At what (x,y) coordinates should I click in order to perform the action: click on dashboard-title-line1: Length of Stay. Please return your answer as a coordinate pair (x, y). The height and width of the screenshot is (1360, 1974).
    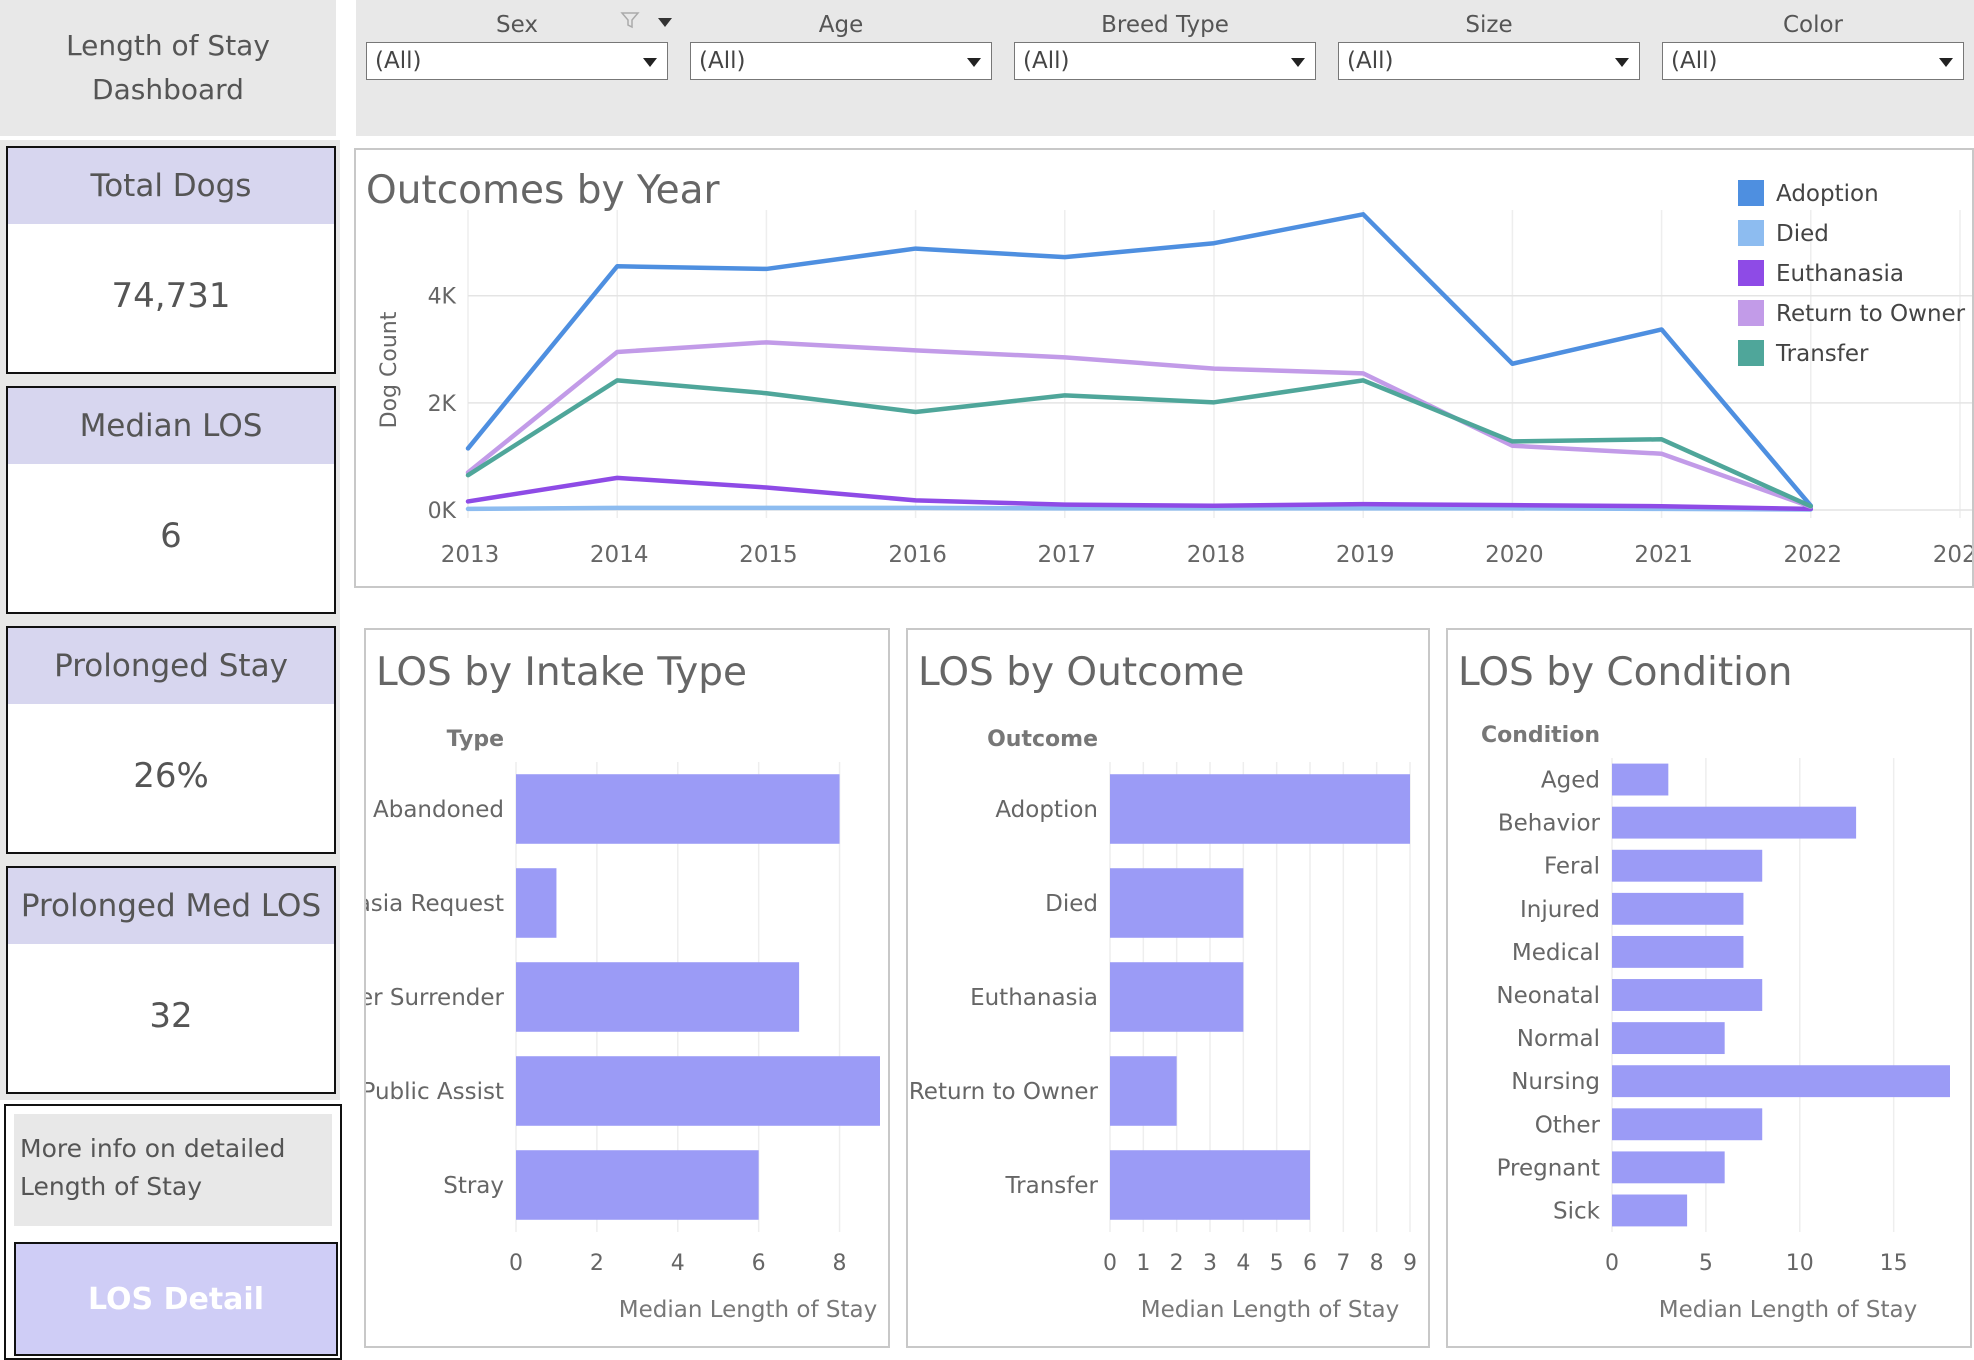
    Looking at the image, I should click on (168, 45).